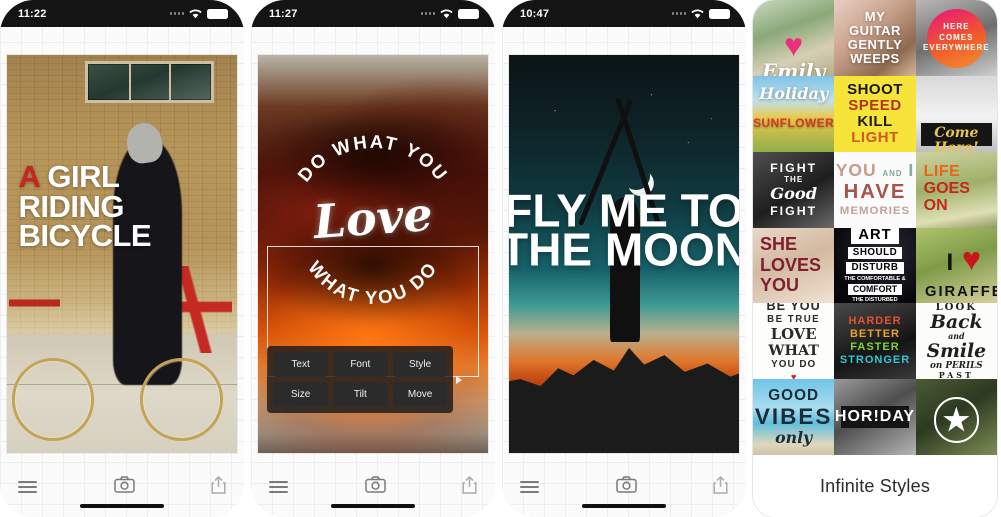 The width and height of the screenshot is (1001, 517). I want to click on tile-memories-label: YOU AND I HAVE MEMORIES, so click(875, 188).